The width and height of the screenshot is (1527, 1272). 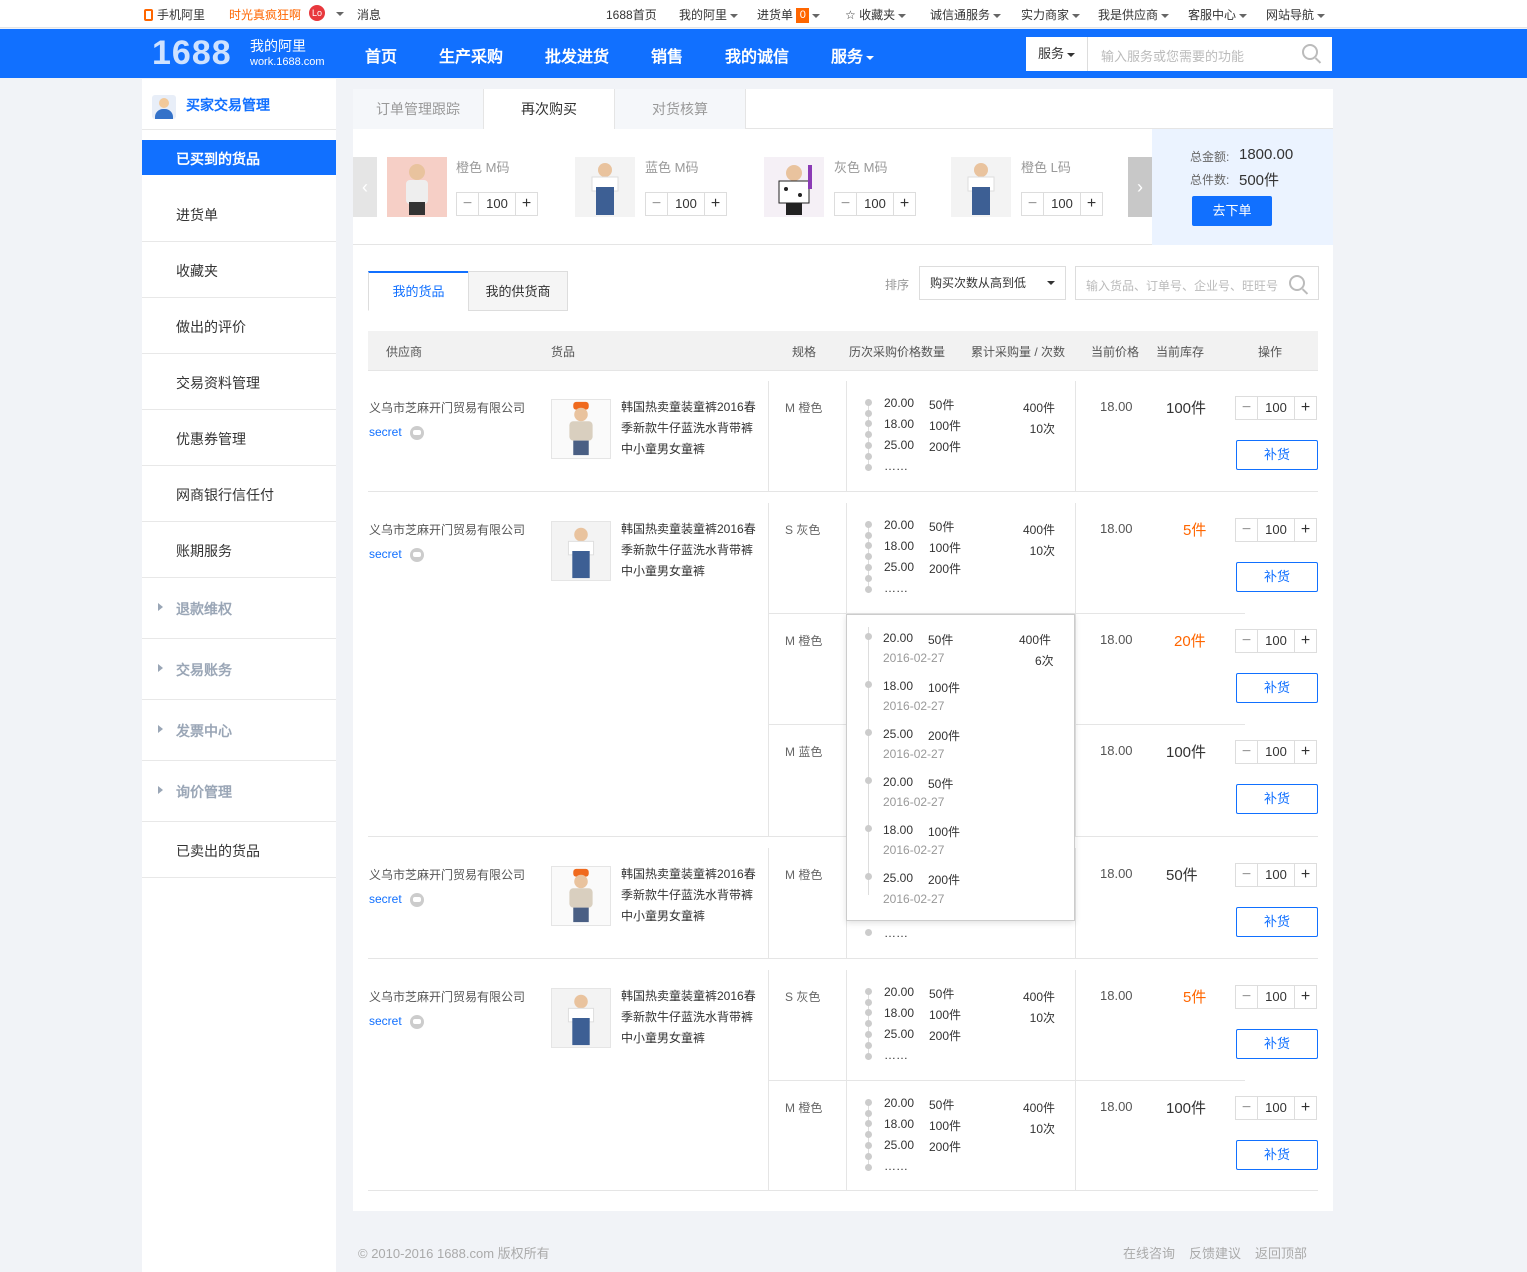 What do you see at coordinates (471, 55) in the screenshot?
I see `nav-production: 生产采购` at bounding box center [471, 55].